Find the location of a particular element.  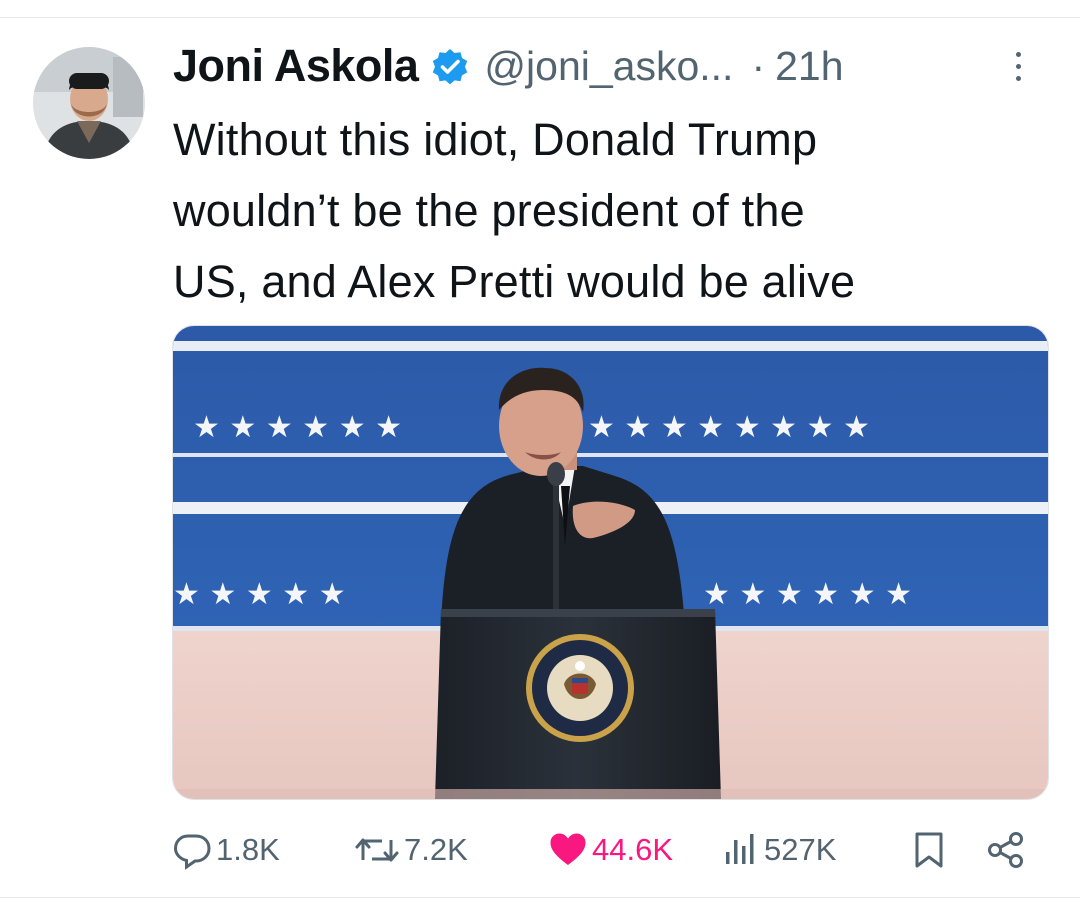

author-display-name: Joni Askola is located at coordinates (296, 66).